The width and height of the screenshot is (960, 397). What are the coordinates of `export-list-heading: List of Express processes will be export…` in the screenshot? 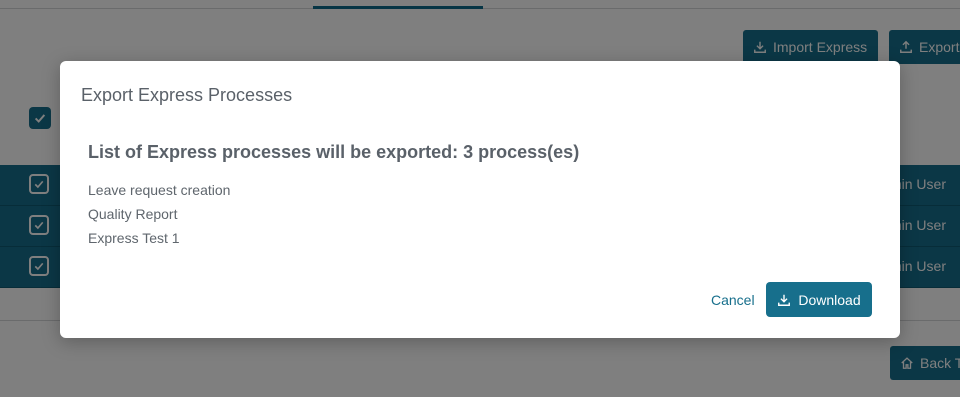 It's located at (334, 152).